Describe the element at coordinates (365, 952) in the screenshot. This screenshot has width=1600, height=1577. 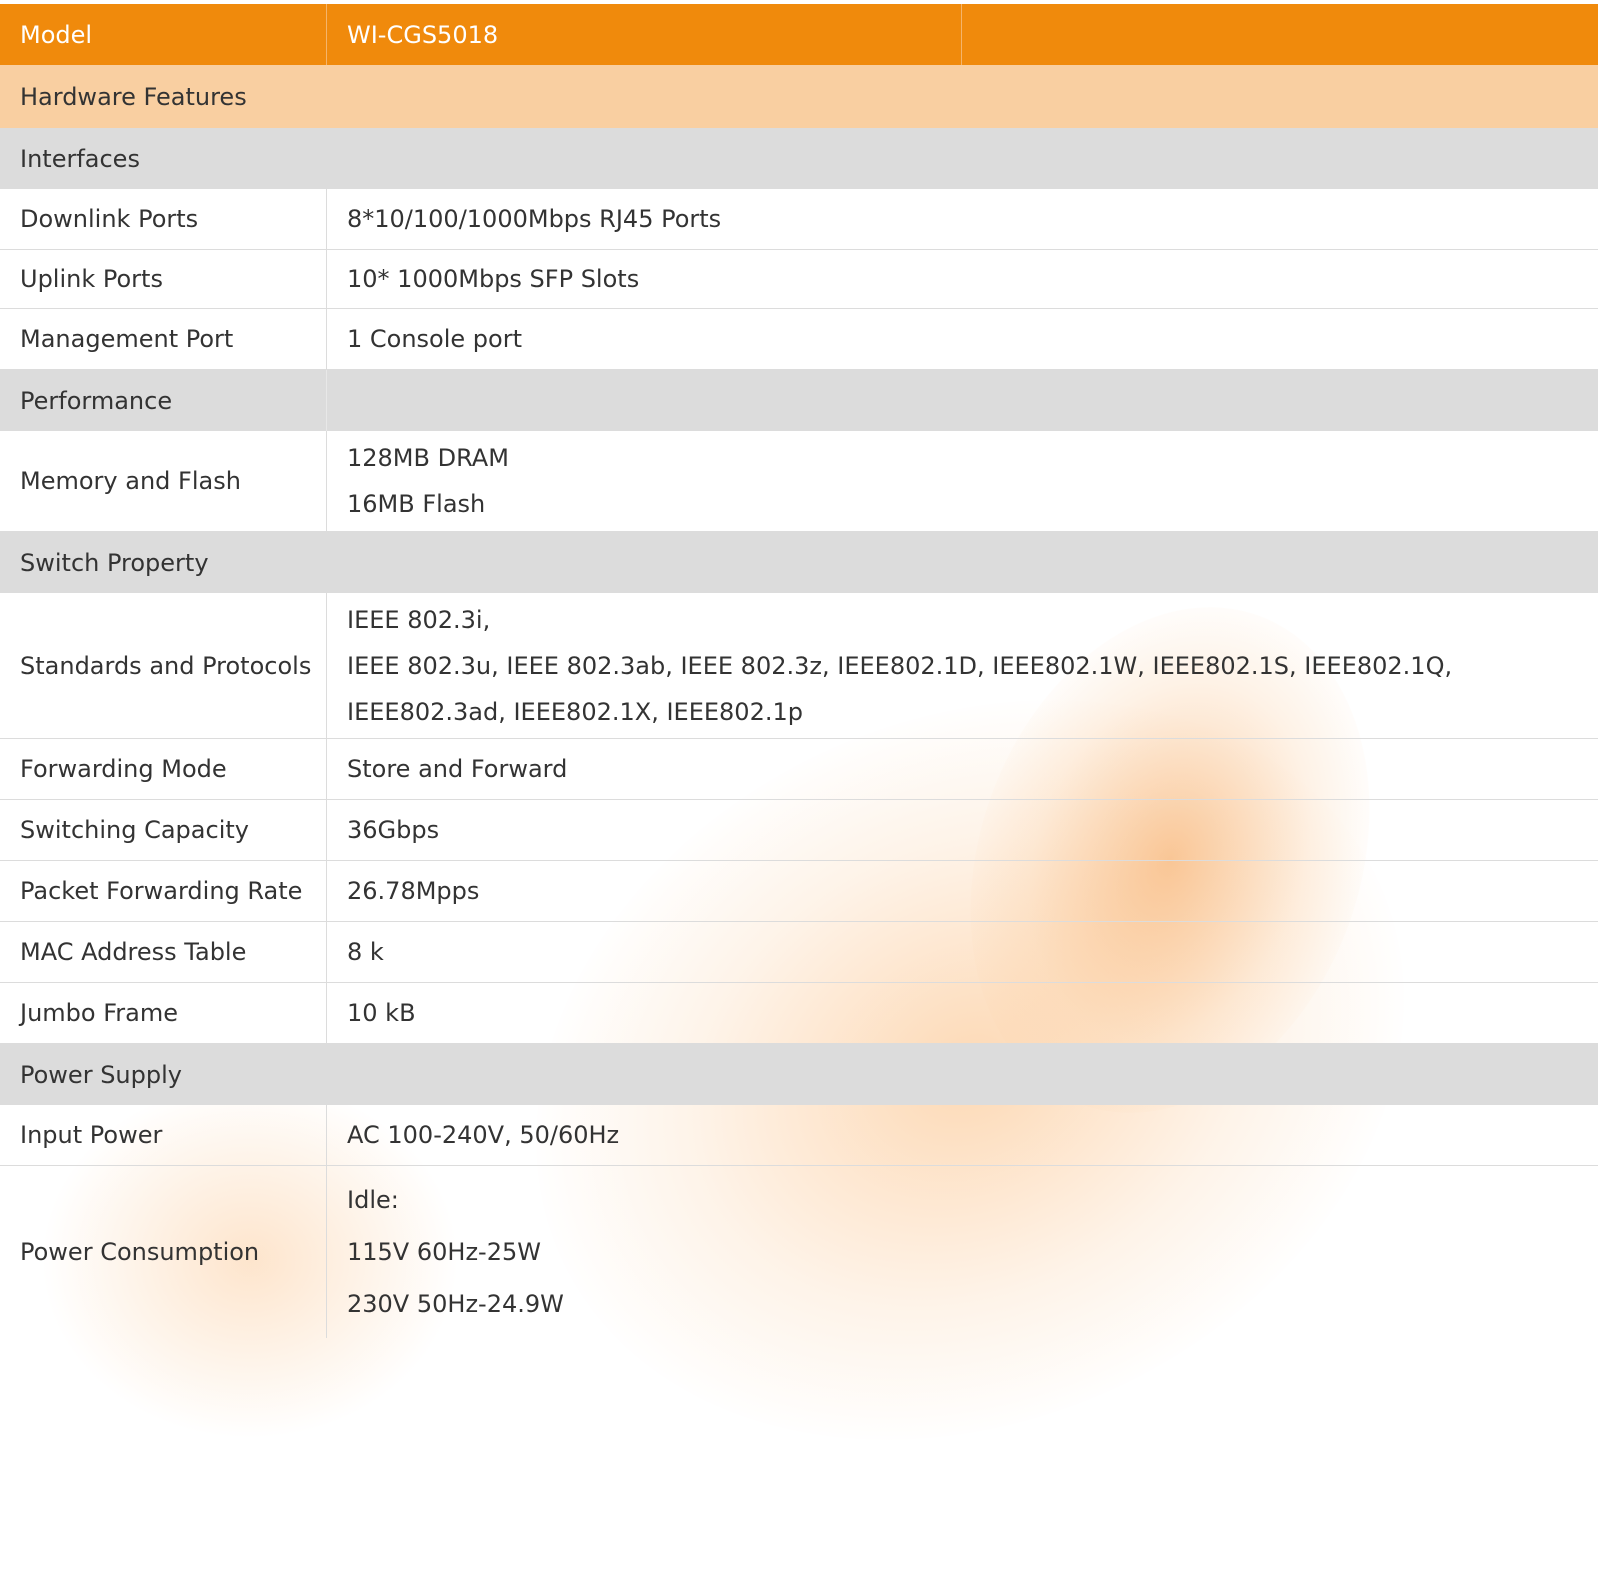
I see `row-value: 8 k` at that location.